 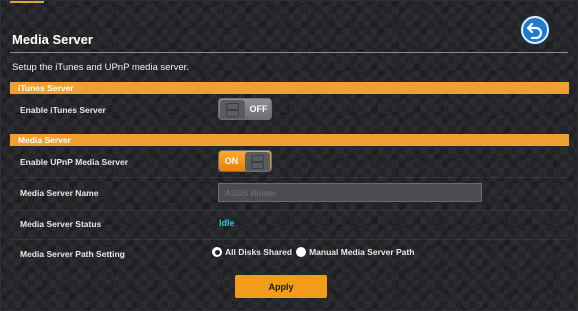 I want to click on radio-button-checked, so click(x=217, y=252).